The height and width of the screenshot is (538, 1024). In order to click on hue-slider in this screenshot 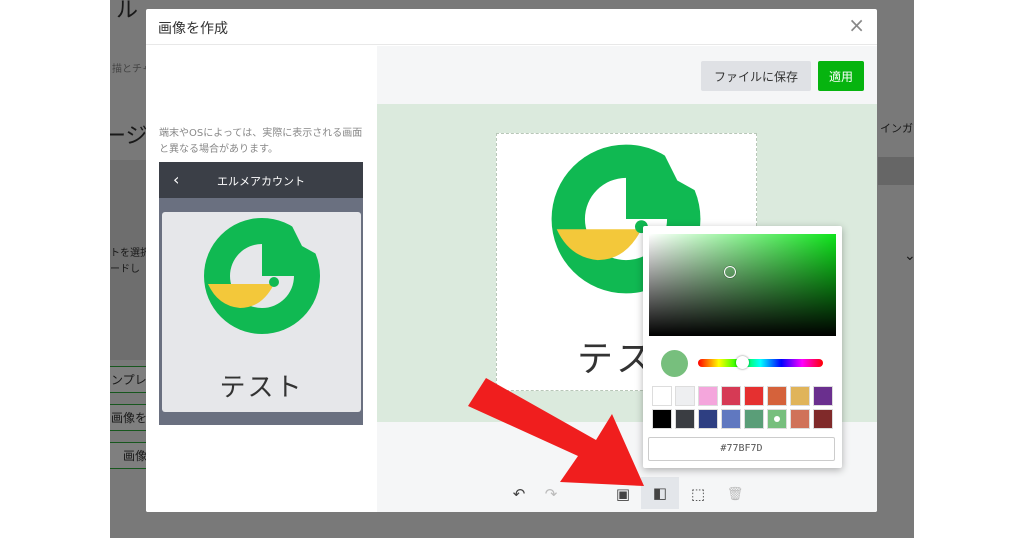, I will do `click(760, 362)`.